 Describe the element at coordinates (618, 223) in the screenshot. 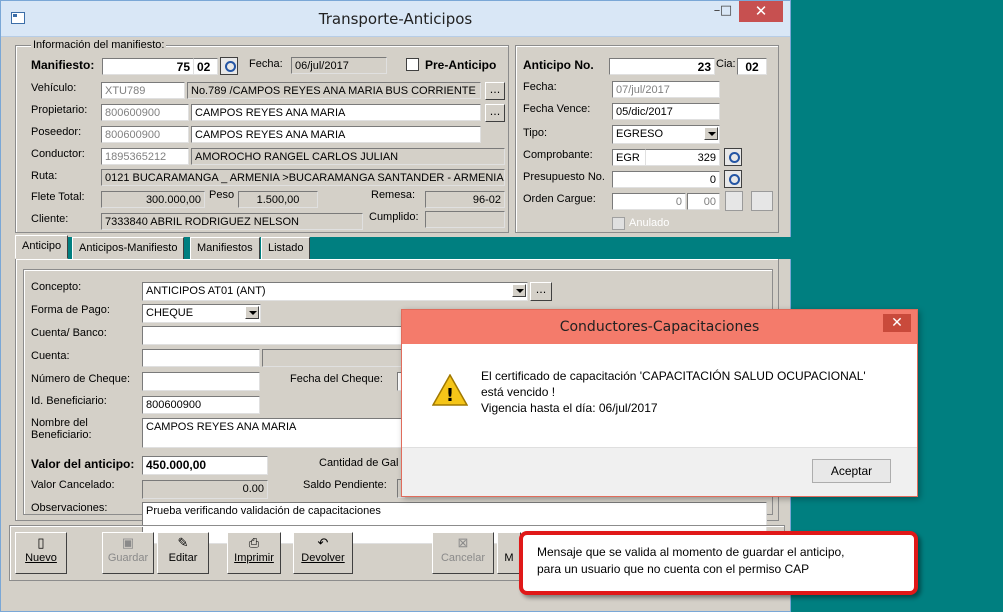

I see `anulado-checkbox` at that location.